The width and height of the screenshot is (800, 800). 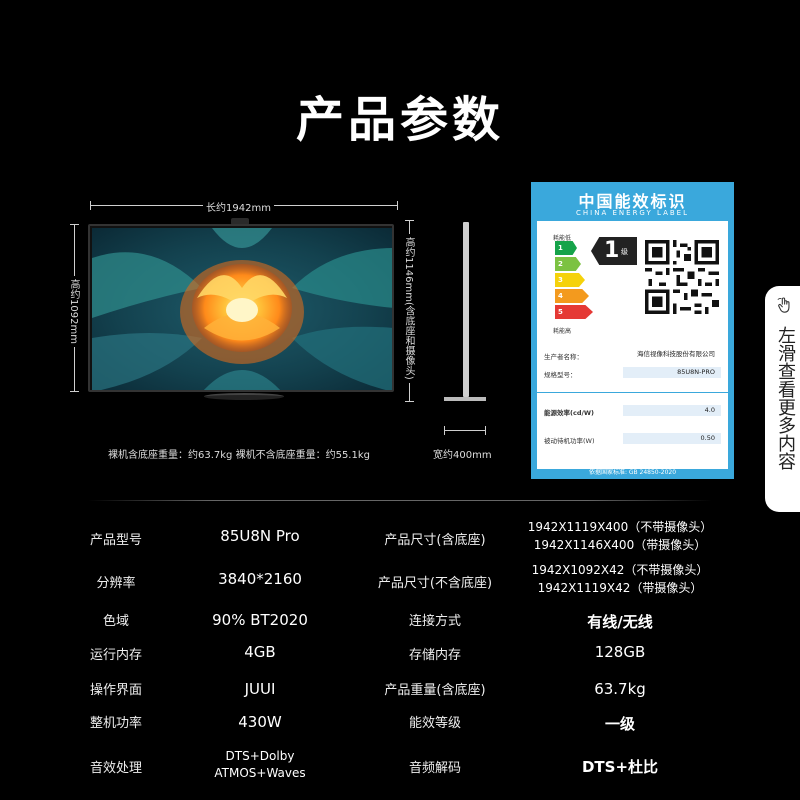 I want to click on spec-label: 色域, so click(x=115, y=621).